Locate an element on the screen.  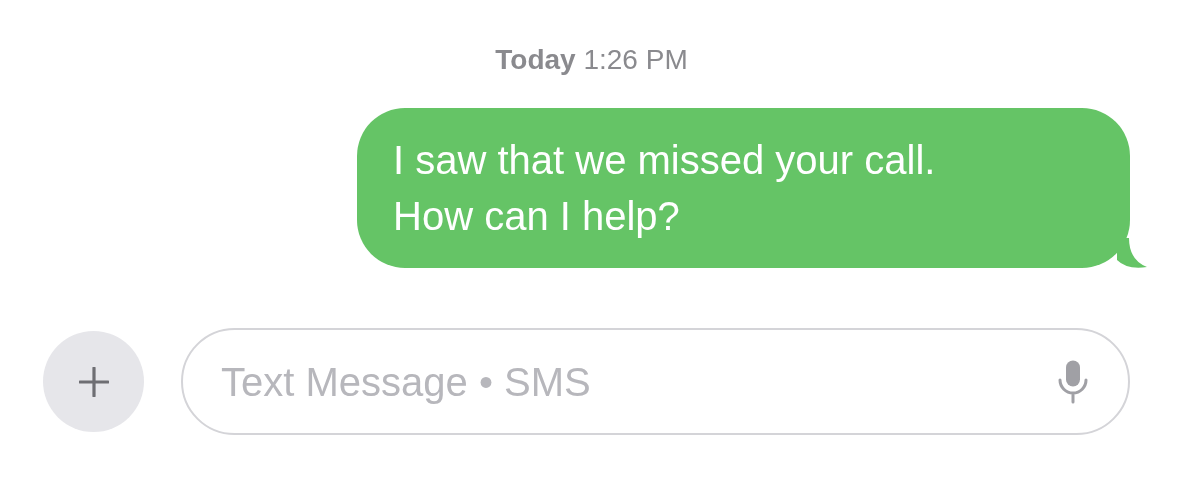
bubble-tail is located at coordinates (1132, 253).